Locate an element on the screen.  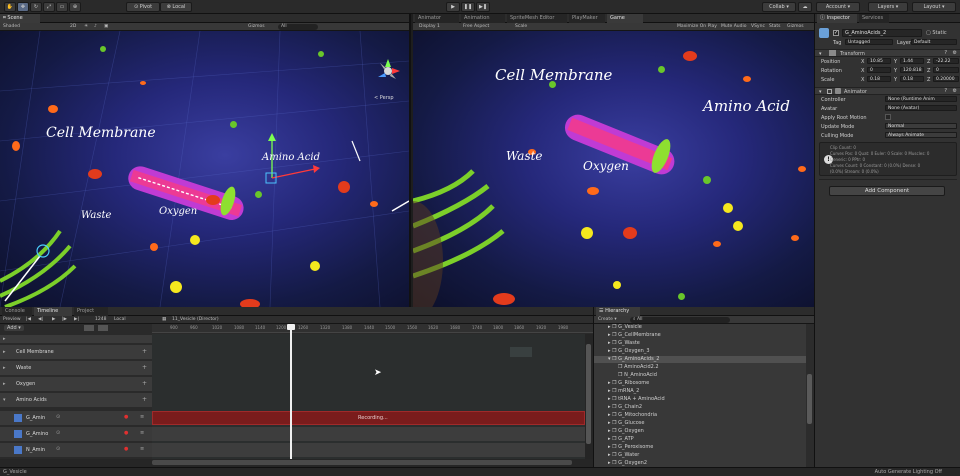
timeline-scrollbar is located at coordinates (589, 400).